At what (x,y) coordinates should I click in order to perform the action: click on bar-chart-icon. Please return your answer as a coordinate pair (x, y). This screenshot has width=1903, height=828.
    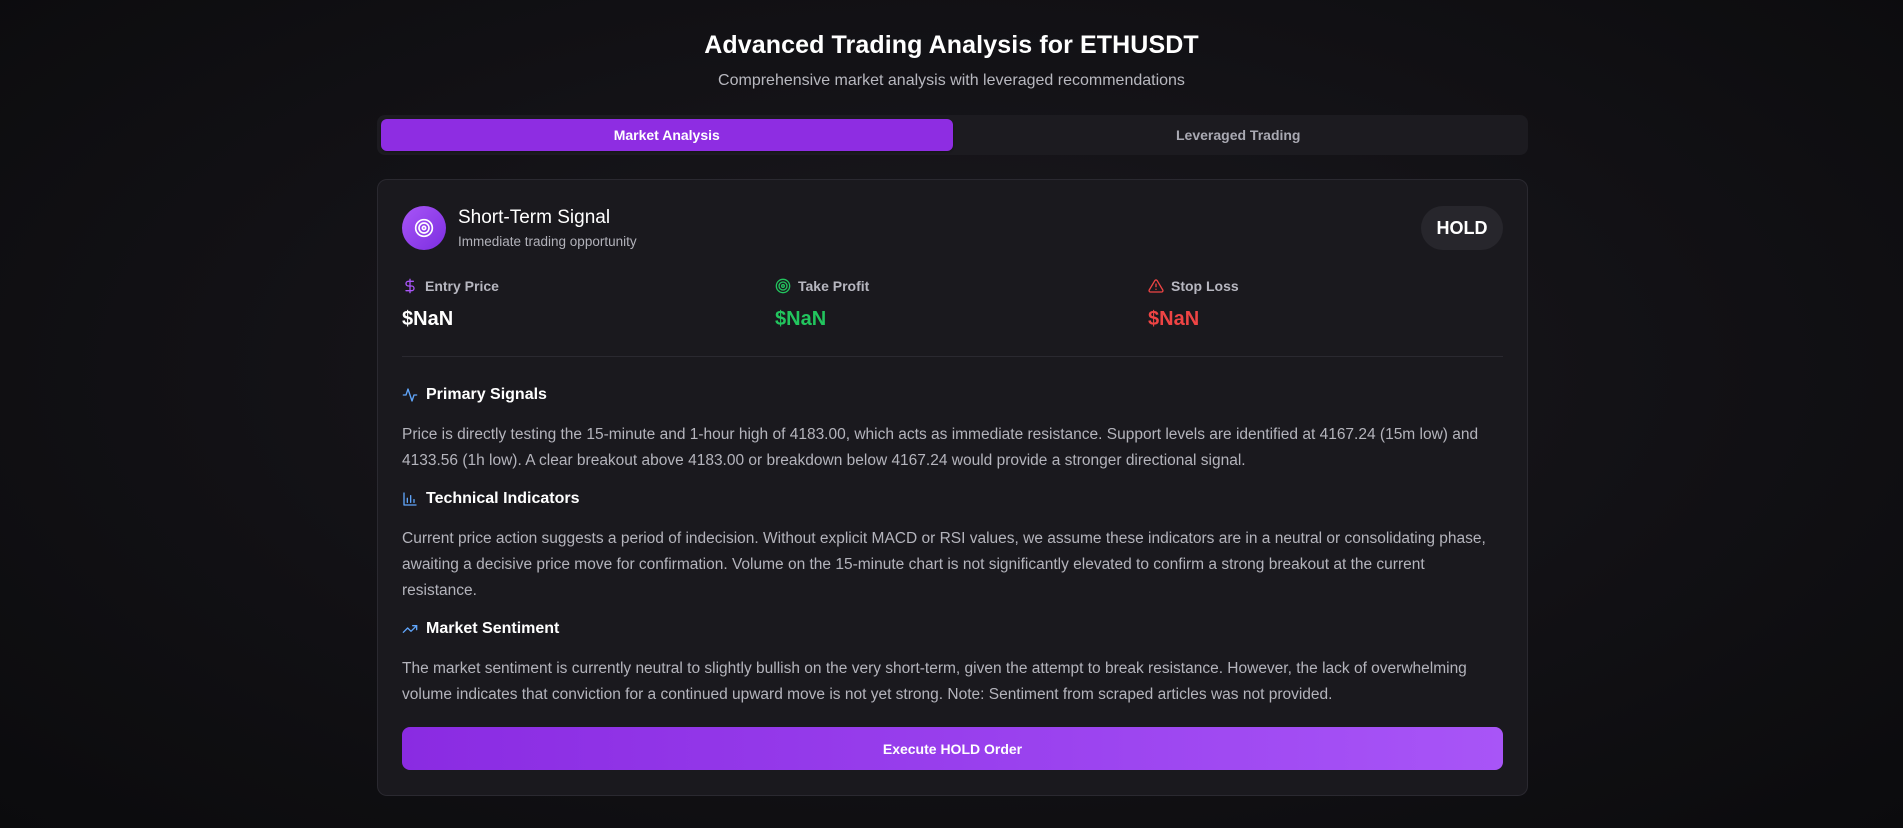
    Looking at the image, I should click on (410, 499).